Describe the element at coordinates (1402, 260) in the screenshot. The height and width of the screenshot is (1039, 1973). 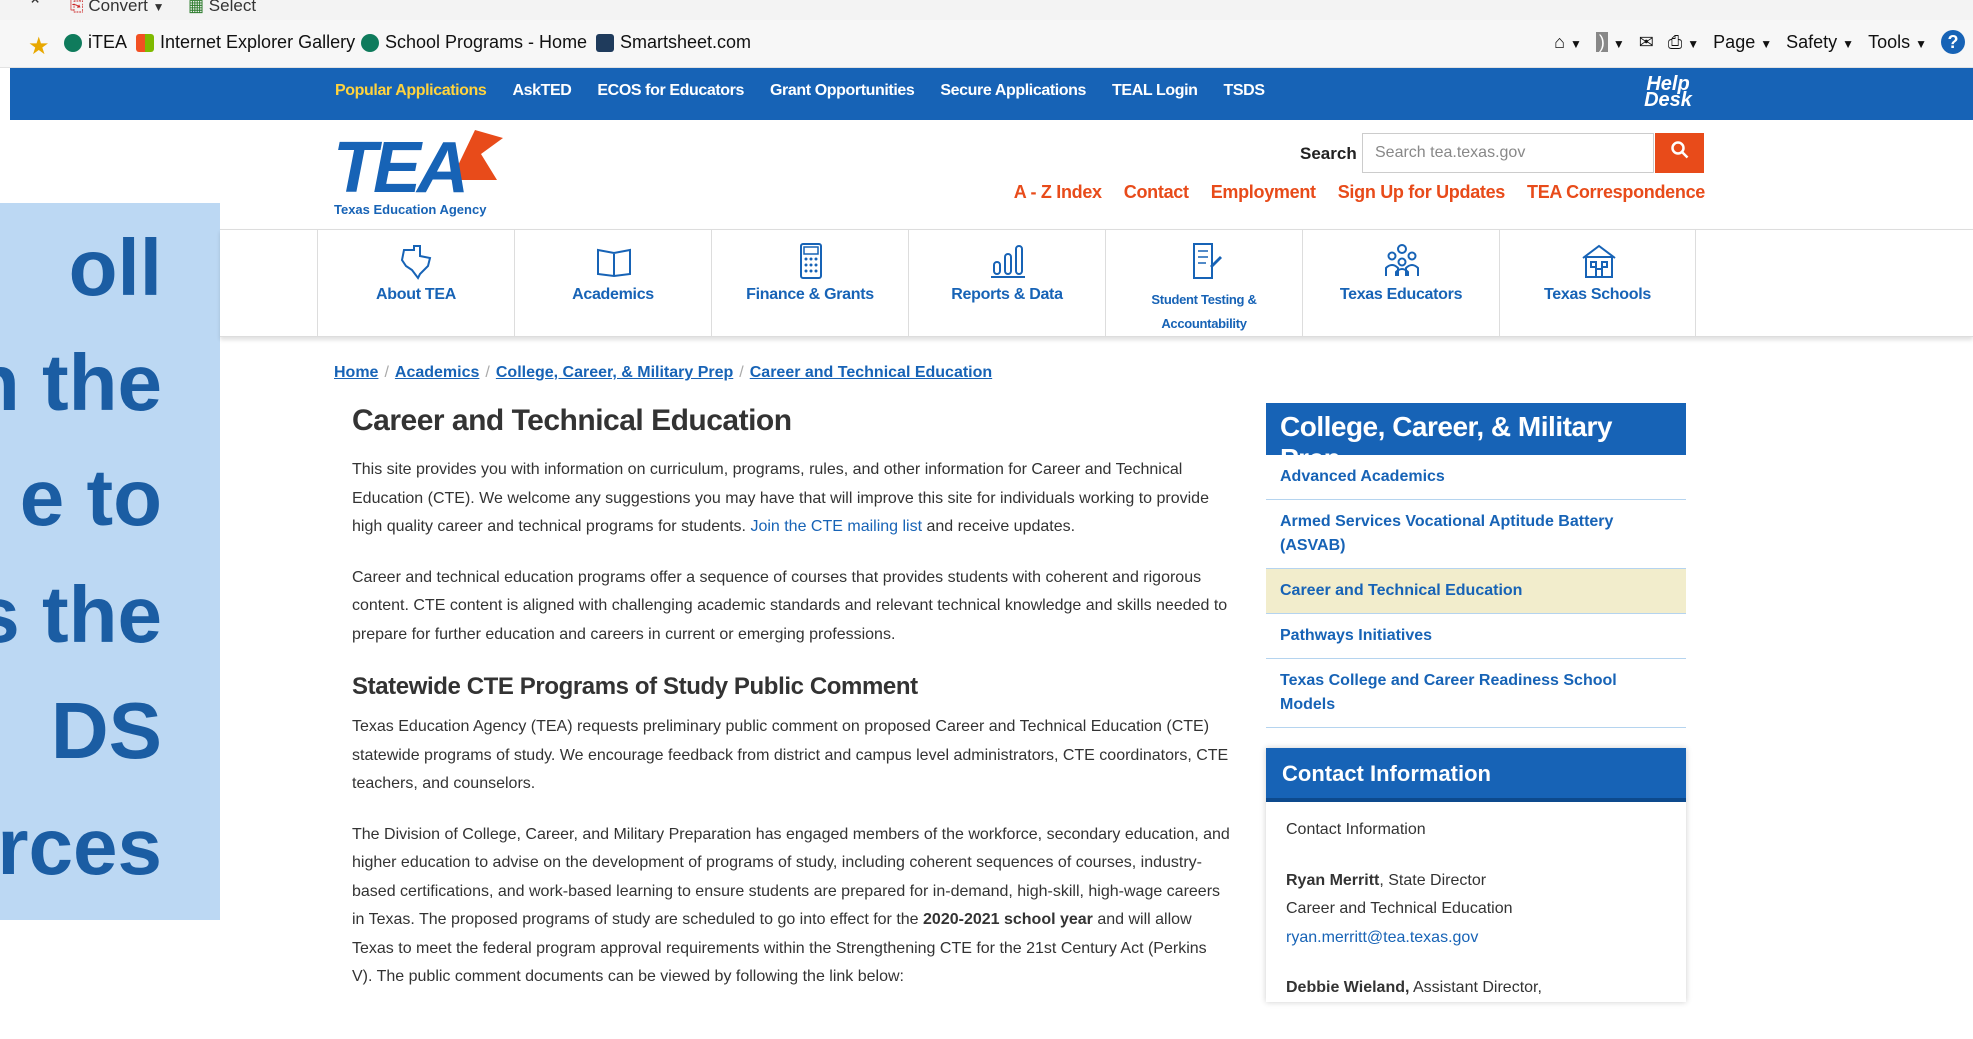
I see `educators-icon` at that location.